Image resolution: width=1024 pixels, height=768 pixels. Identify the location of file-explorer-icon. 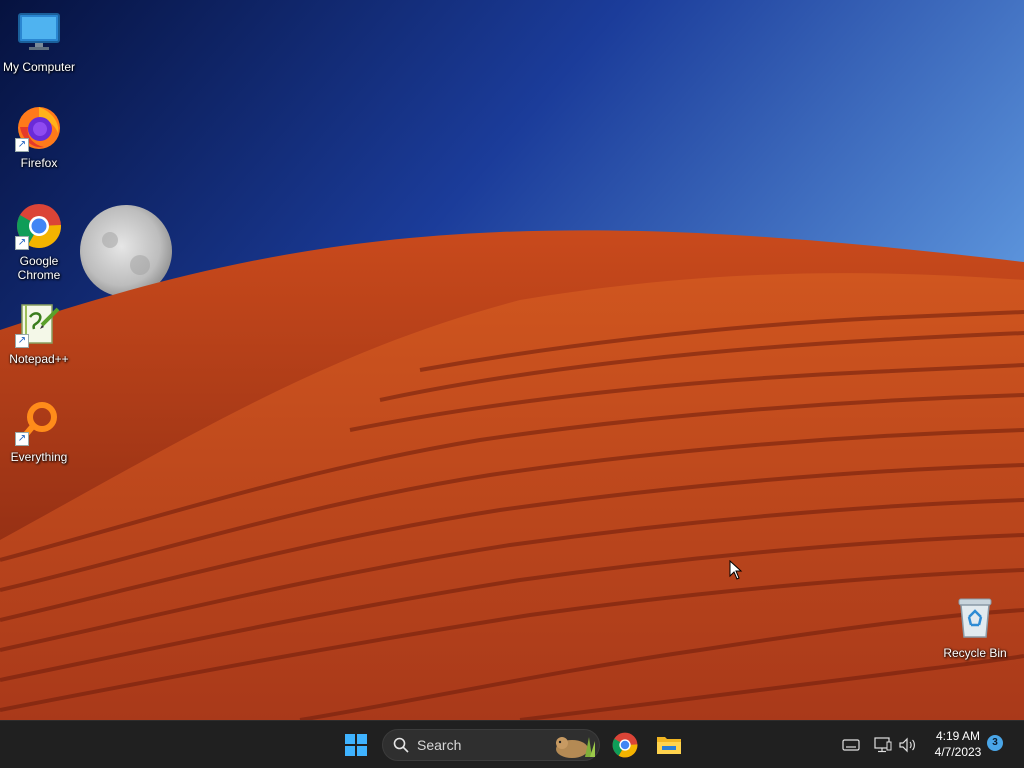
(669, 745).